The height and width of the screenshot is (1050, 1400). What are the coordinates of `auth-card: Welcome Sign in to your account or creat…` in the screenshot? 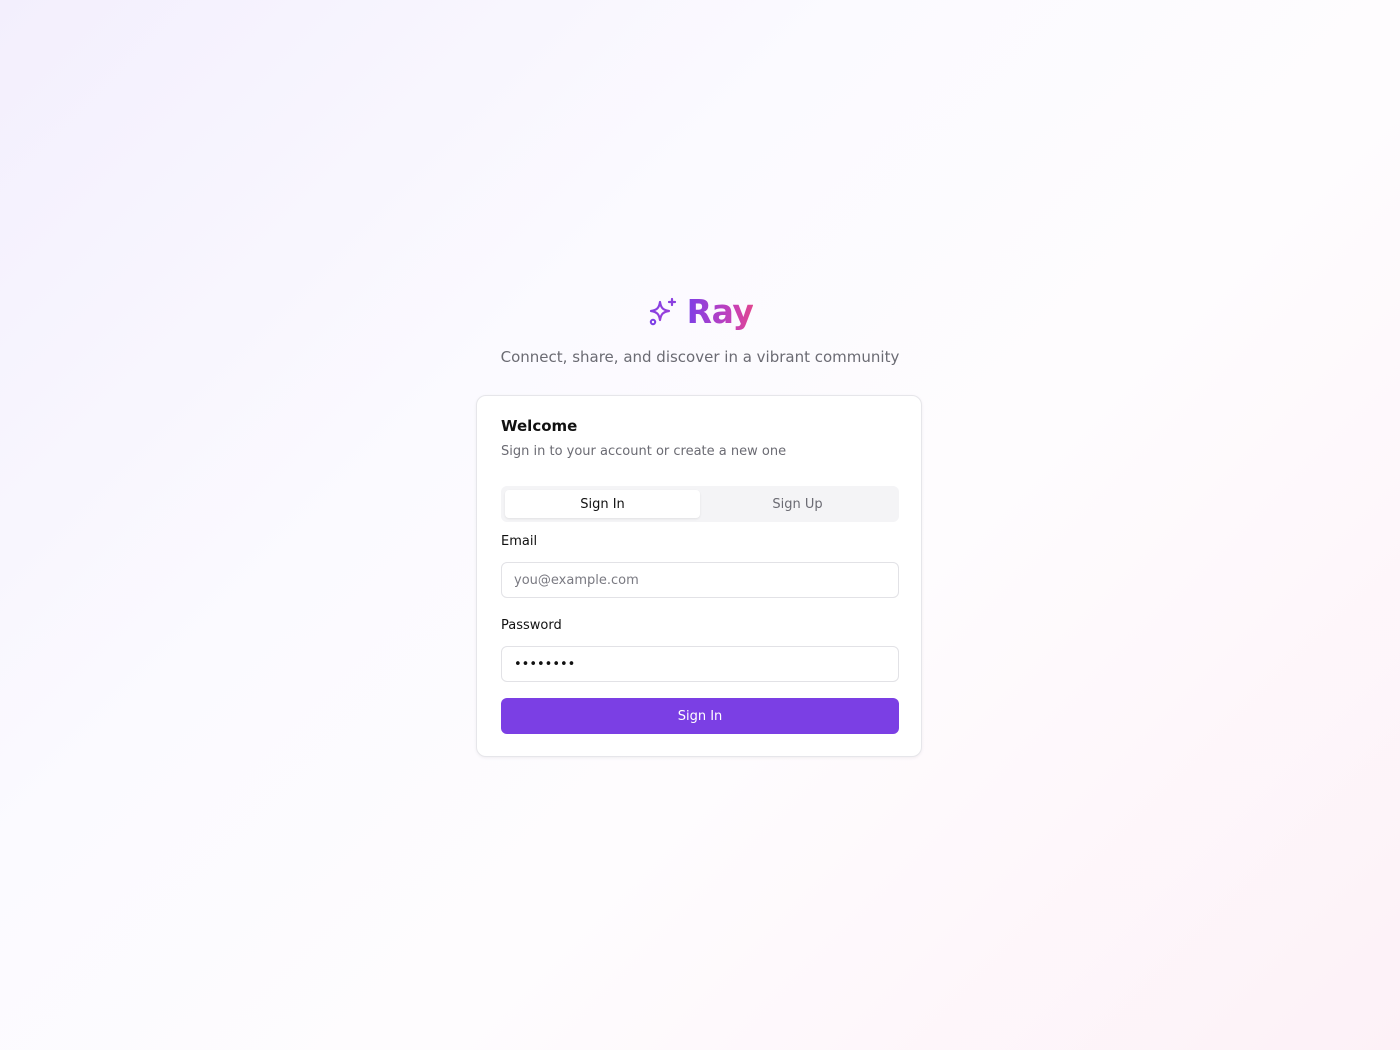 It's located at (699, 576).